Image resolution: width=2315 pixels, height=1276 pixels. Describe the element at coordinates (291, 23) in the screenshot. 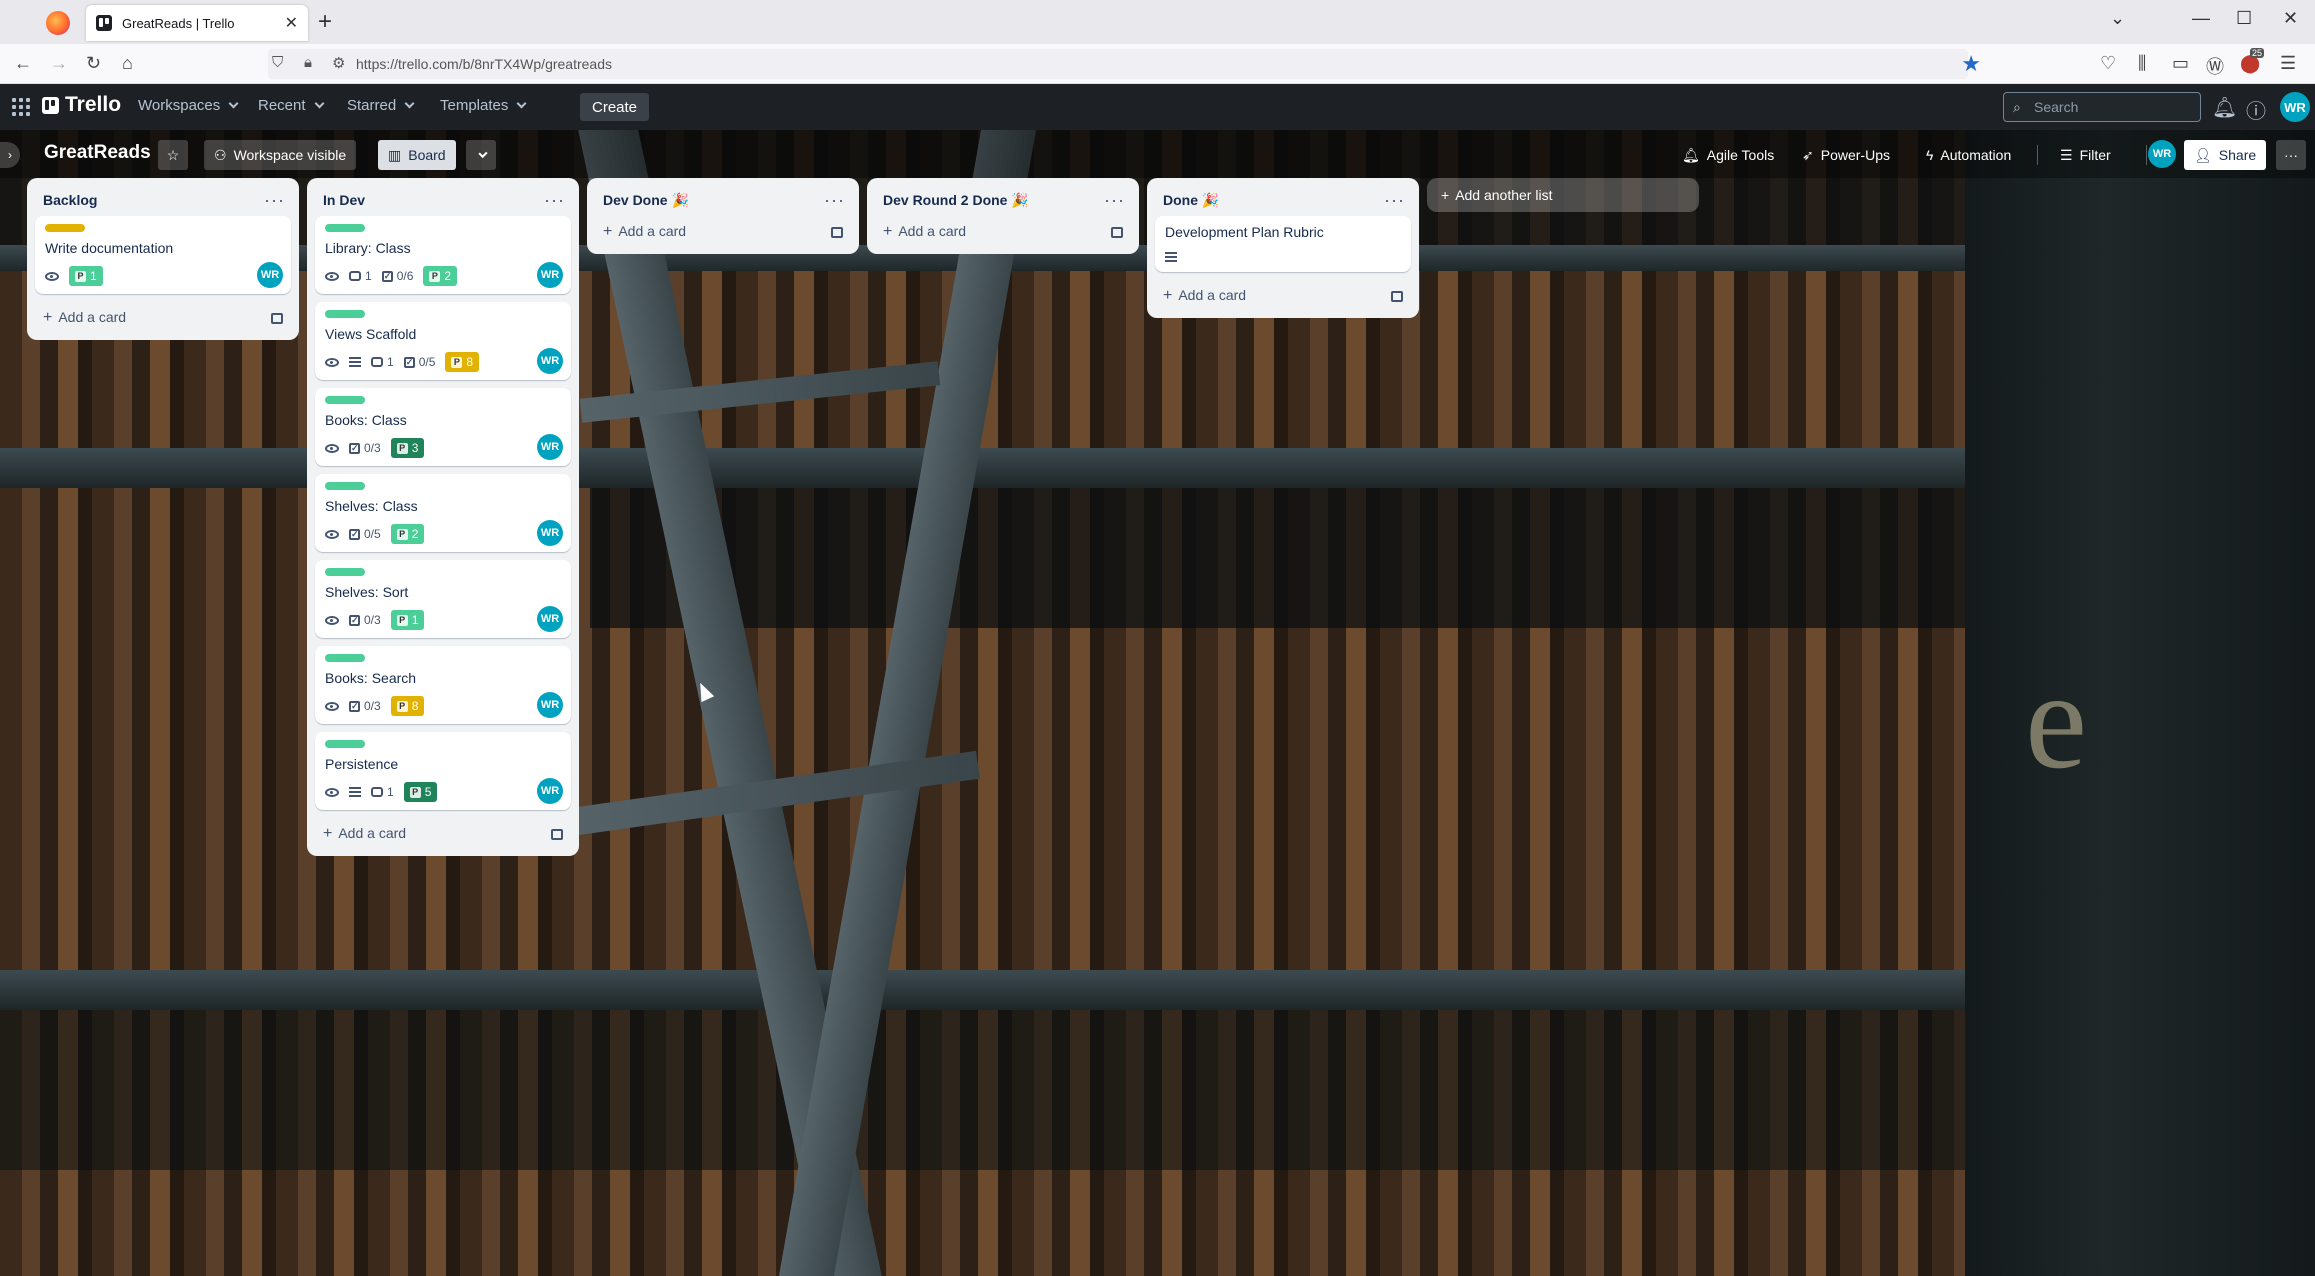

I see `close-tab-icon: ✕` at that location.